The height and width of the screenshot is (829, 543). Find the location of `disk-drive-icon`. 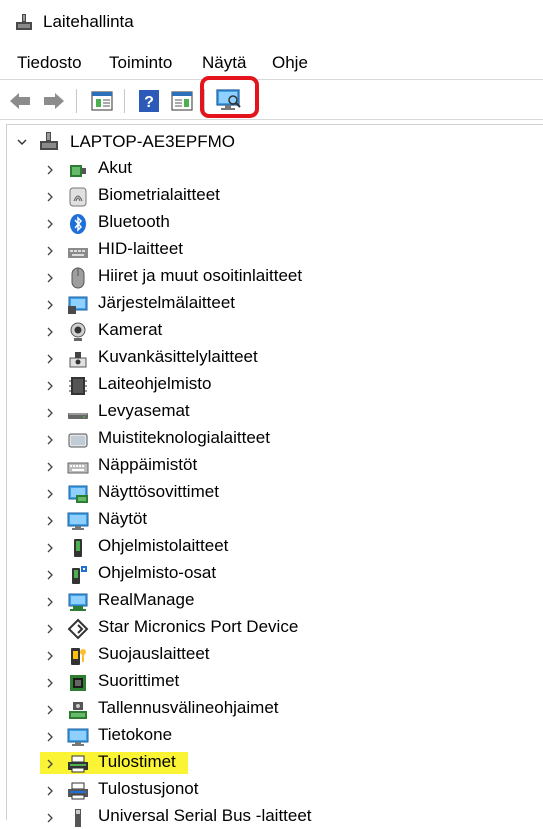

disk-drive-icon is located at coordinates (78, 416).